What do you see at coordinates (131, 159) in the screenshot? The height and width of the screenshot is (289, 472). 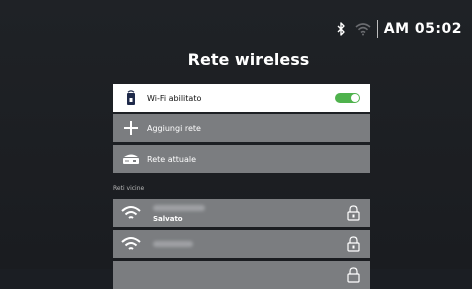 I see `router-device-icon` at bounding box center [131, 159].